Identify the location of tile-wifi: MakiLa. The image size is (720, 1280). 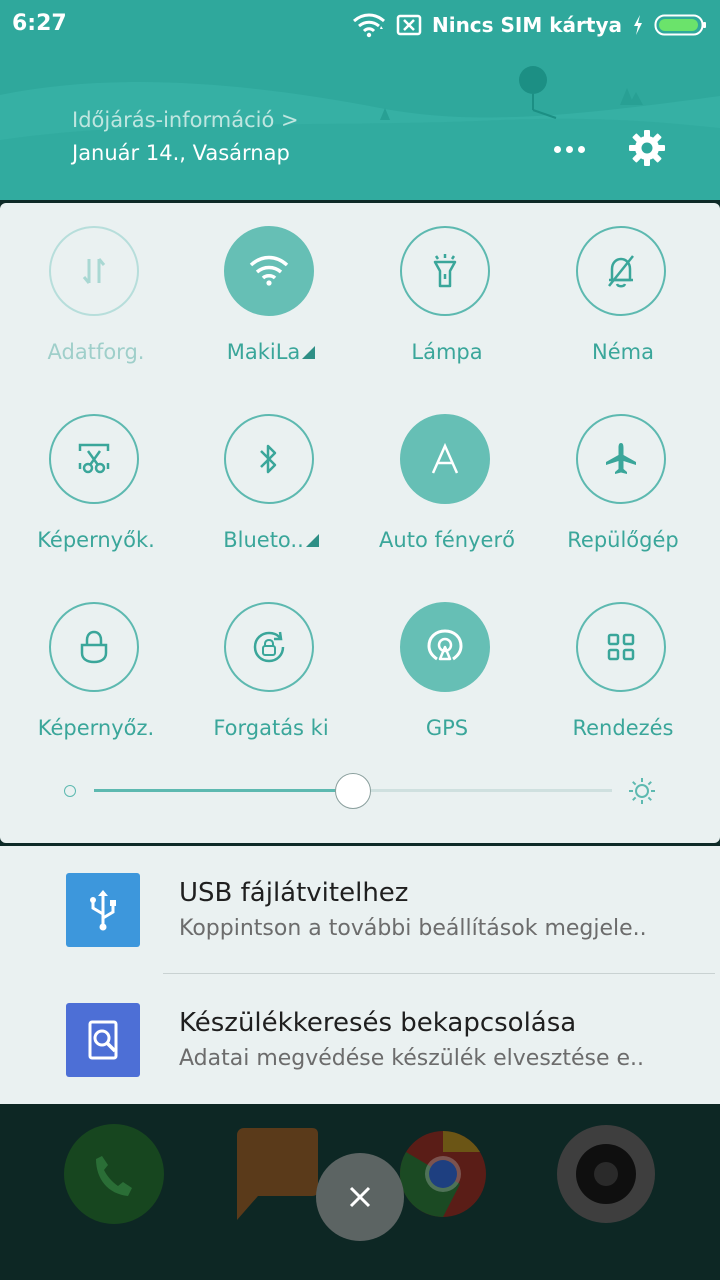
(271, 283).